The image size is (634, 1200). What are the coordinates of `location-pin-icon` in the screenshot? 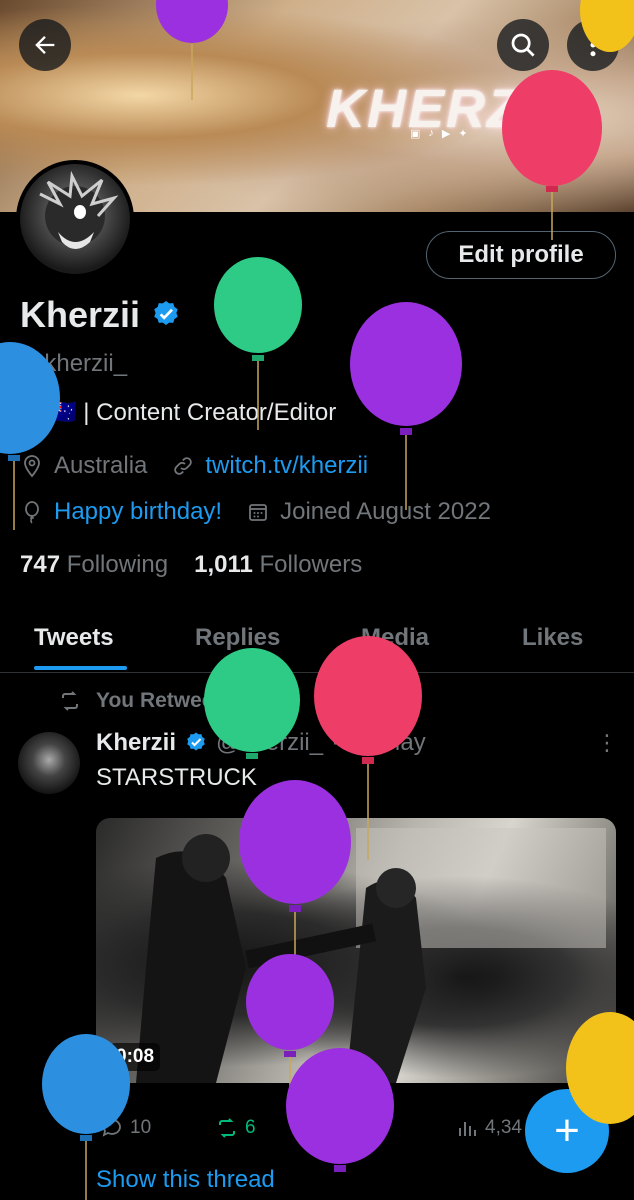 It's located at (32, 466).